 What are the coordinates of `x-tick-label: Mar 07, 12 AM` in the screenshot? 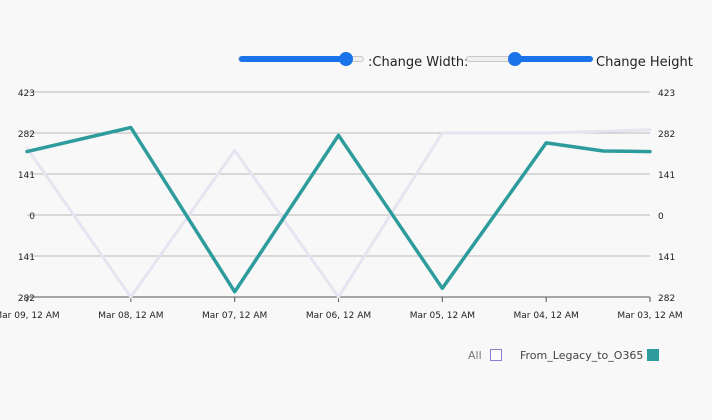 It's located at (234, 316).